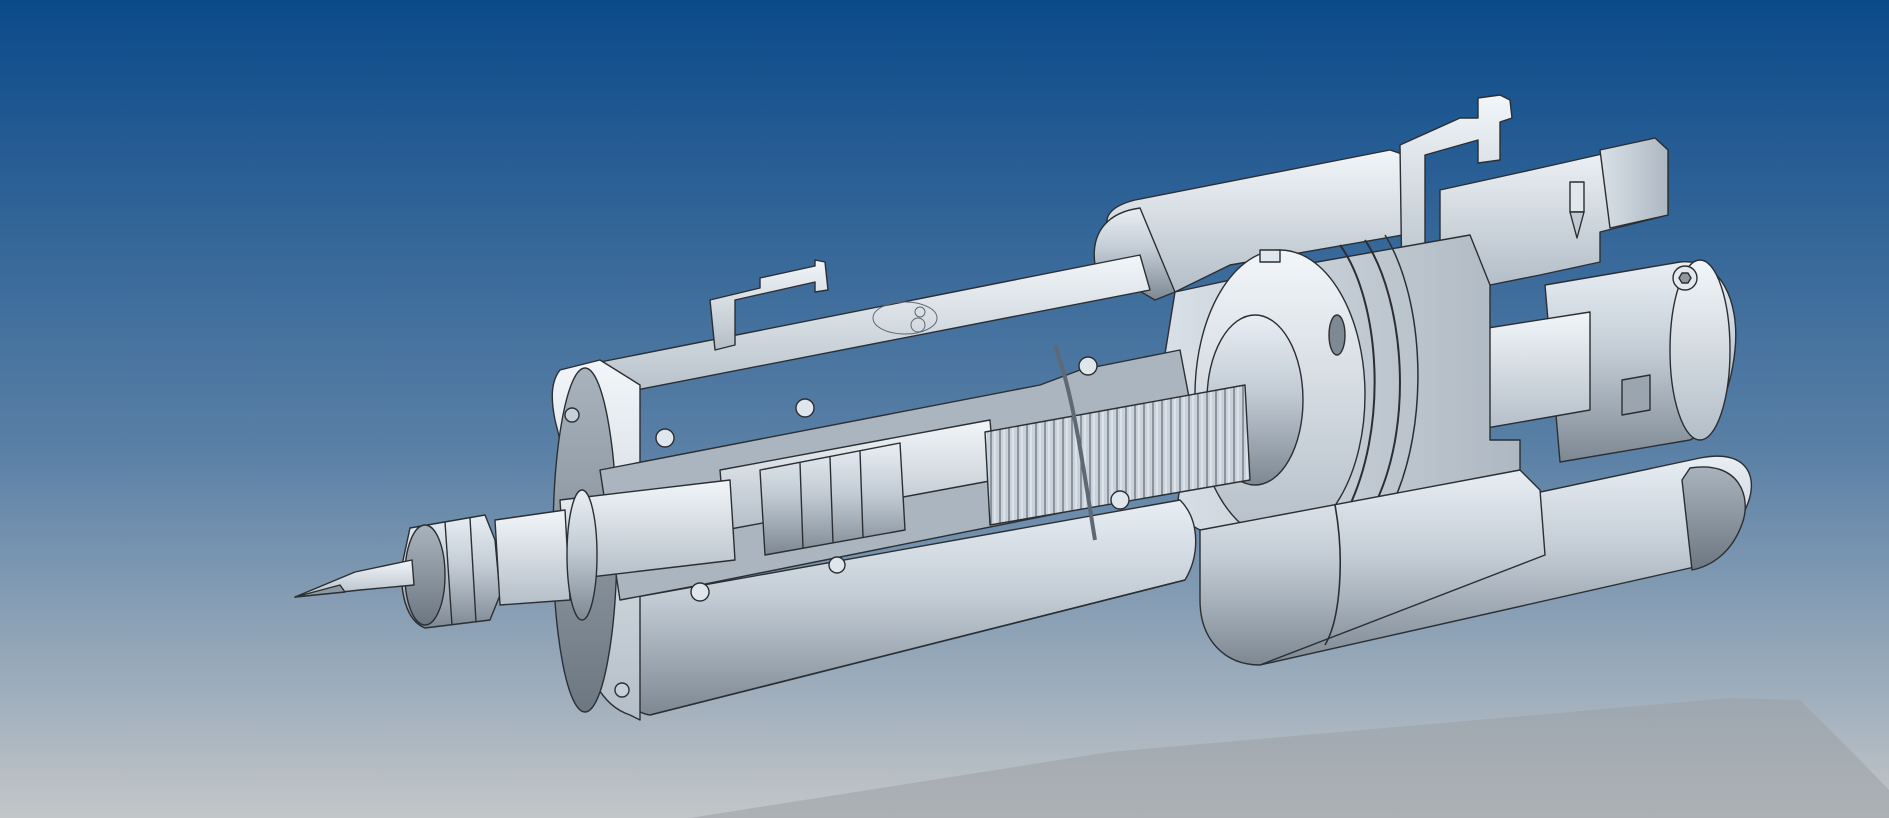  What do you see at coordinates (582, 555) in the screenshot?
I see `collet-ring` at bounding box center [582, 555].